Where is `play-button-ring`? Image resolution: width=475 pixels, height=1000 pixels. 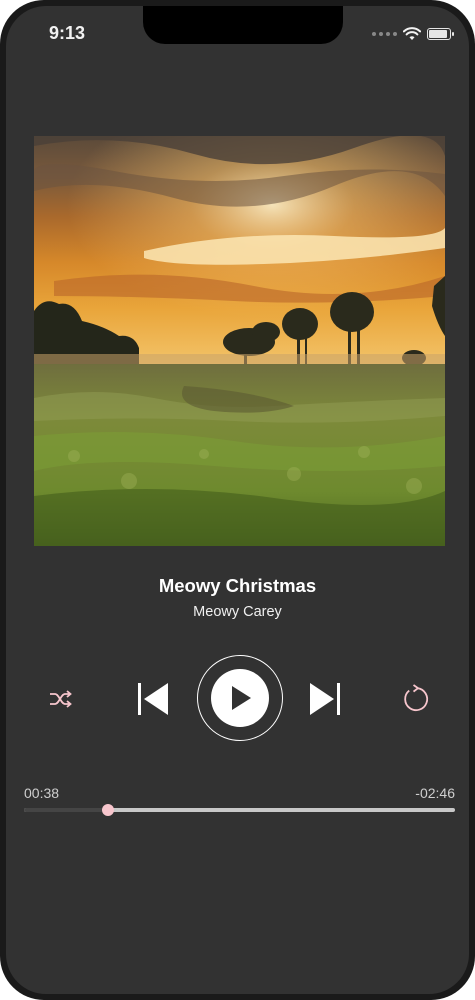 play-button-ring is located at coordinates (240, 698).